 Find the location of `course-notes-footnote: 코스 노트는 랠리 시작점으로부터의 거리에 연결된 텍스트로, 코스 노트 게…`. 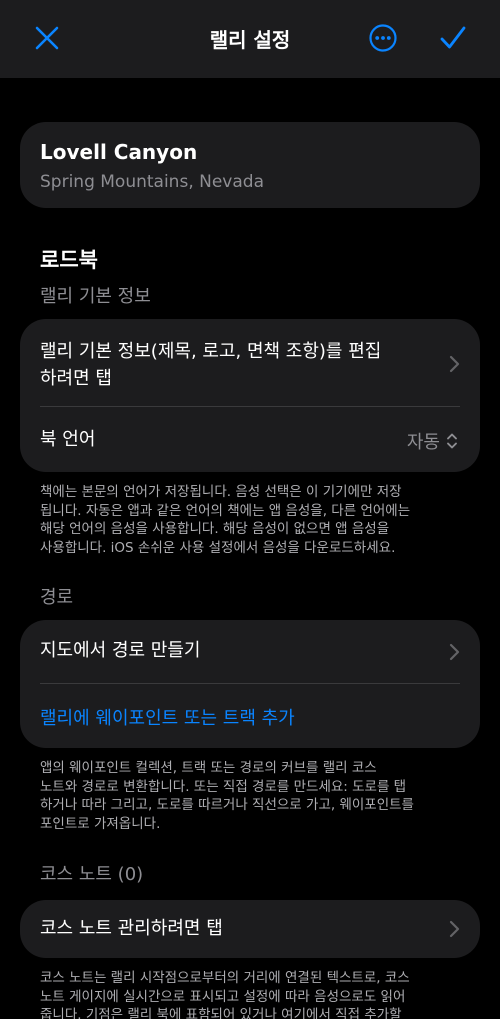

course-notes-footnote: 코스 노트는 랠리 시작점으로부터의 거리에 연결된 텍스트로, 코스 노트 게… is located at coordinates (225, 994).